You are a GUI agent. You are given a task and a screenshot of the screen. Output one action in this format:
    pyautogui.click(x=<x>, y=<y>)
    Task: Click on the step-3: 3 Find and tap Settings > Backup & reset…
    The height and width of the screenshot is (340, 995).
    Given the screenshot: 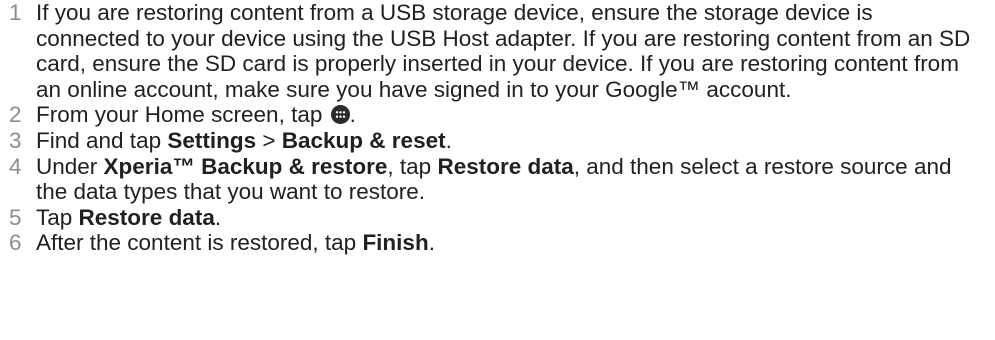 What is the action you would take?
    pyautogui.click(x=497, y=141)
    